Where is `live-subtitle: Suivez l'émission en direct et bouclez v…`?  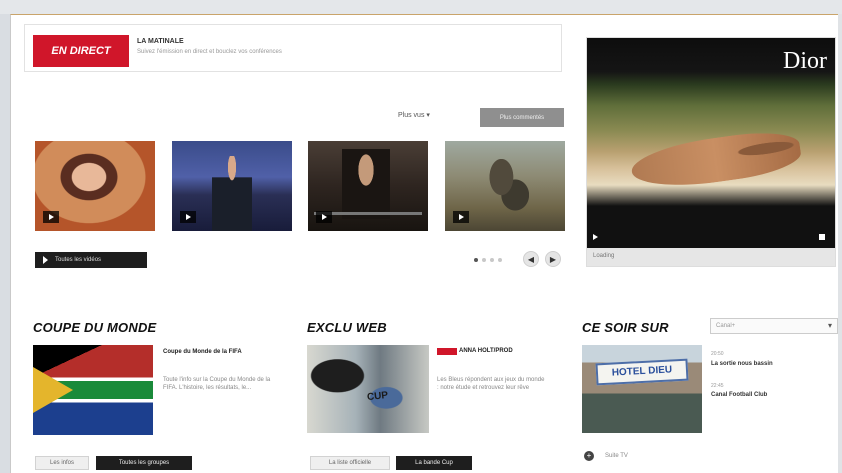
live-subtitle: Suivez l'émission en direct et bouclez v… is located at coordinates (209, 52).